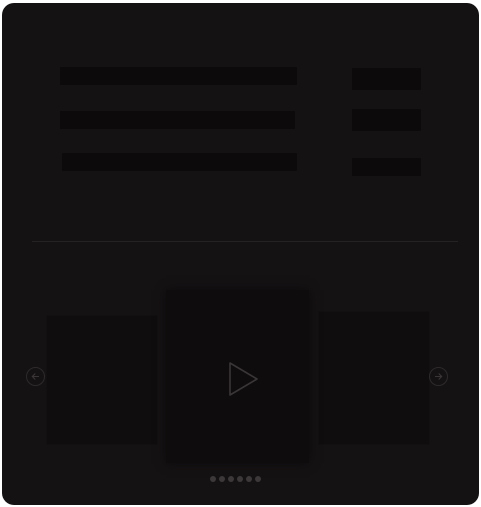  I want to click on carousel-slide-next, so click(374, 378).